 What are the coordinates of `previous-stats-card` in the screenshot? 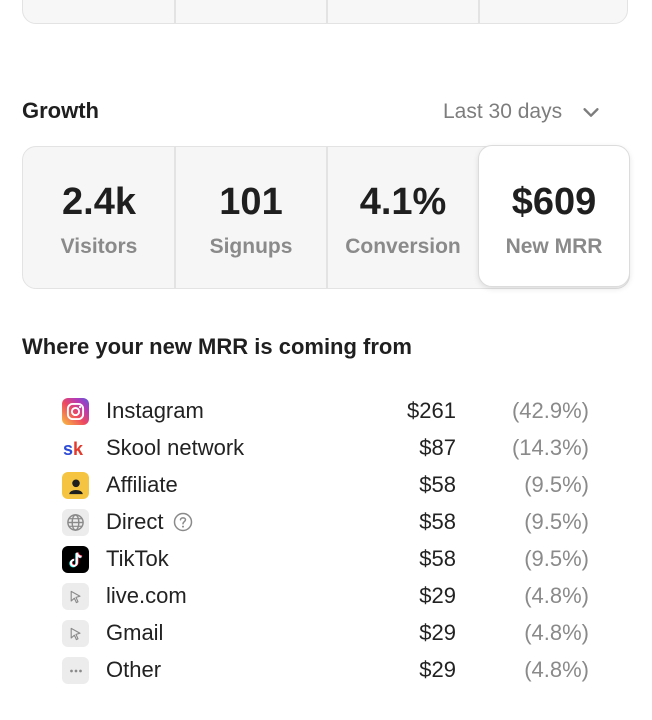 It's located at (325, 12).